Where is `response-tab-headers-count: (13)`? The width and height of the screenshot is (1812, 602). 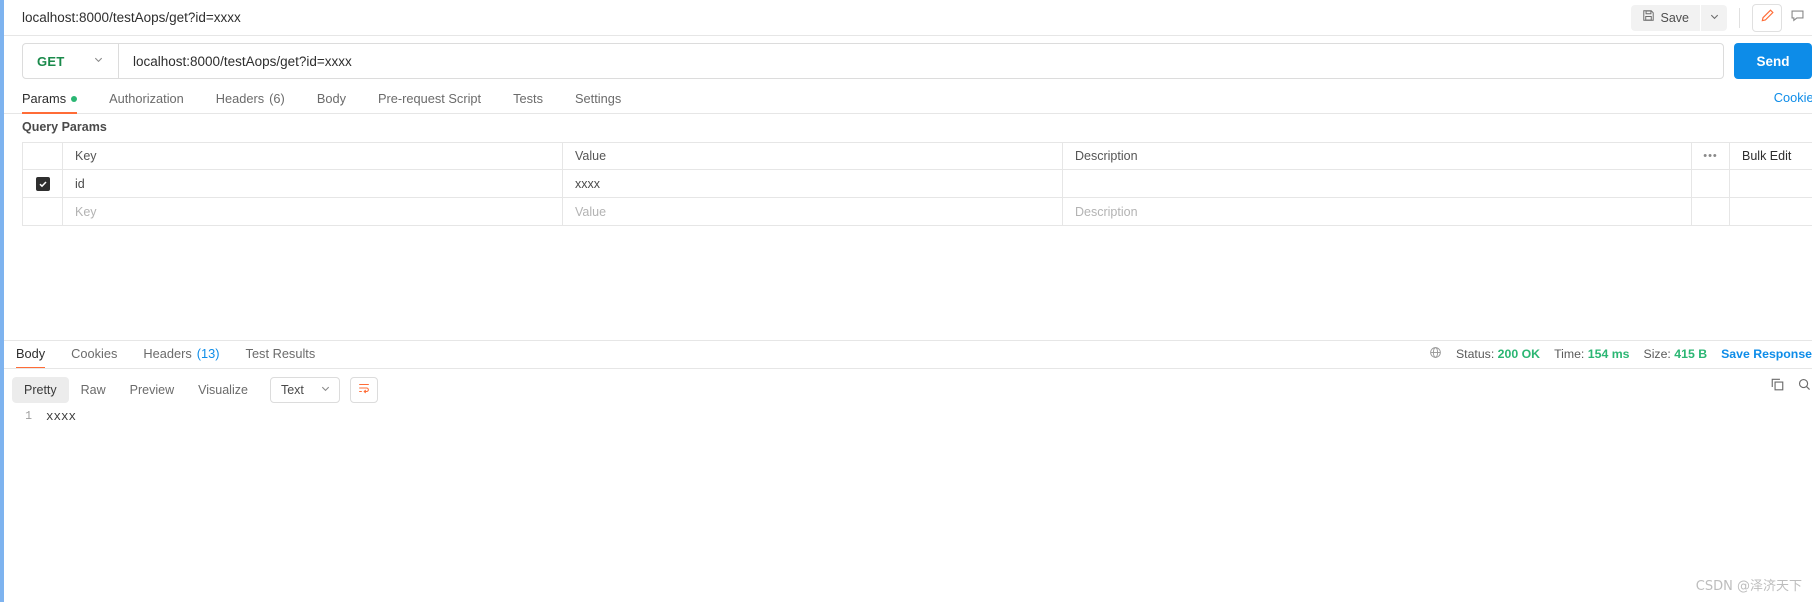 response-tab-headers-count: (13) is located at coordinates (208, 353).